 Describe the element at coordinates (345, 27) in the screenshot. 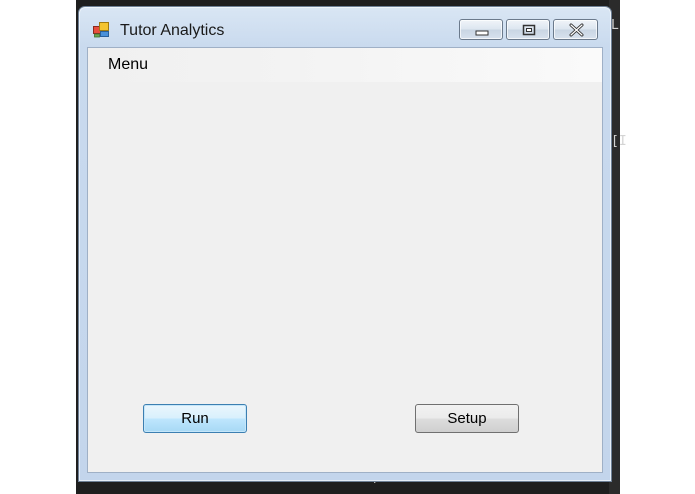

I see `title-bar: Tutor Analytics` at that location.